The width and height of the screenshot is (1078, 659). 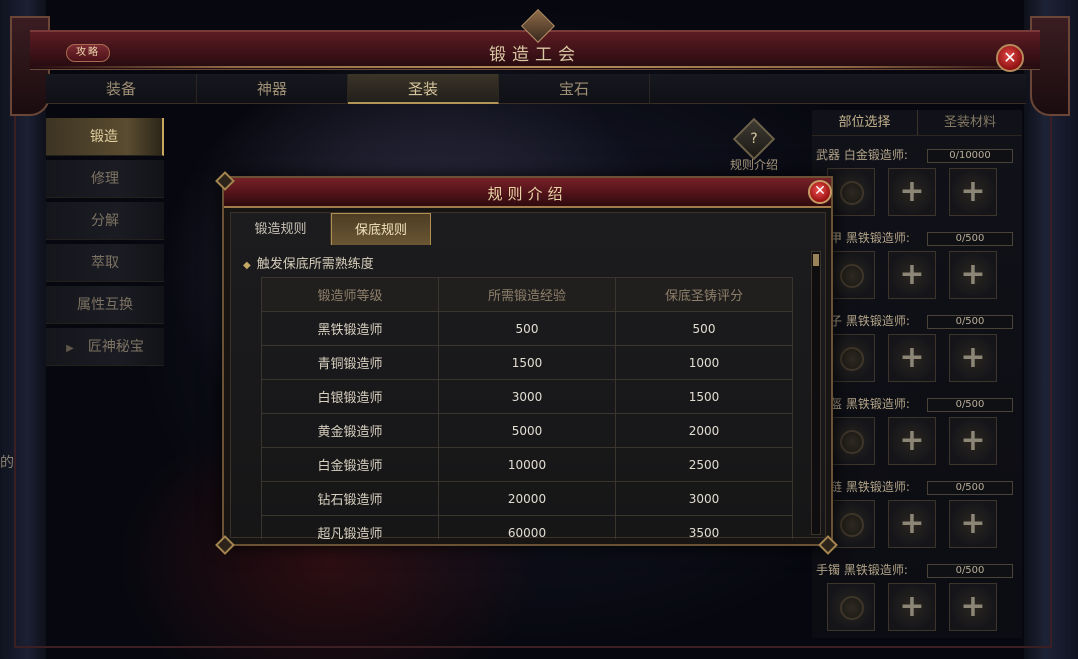 What do you see at coordinates (272, 89) in the screenshot?
I see `tab-artifact: 神器` at bounding box center [272, 89].